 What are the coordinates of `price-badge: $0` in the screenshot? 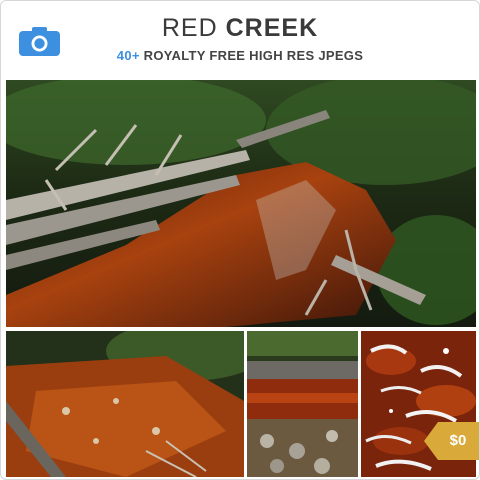 It's located at (451, 441).